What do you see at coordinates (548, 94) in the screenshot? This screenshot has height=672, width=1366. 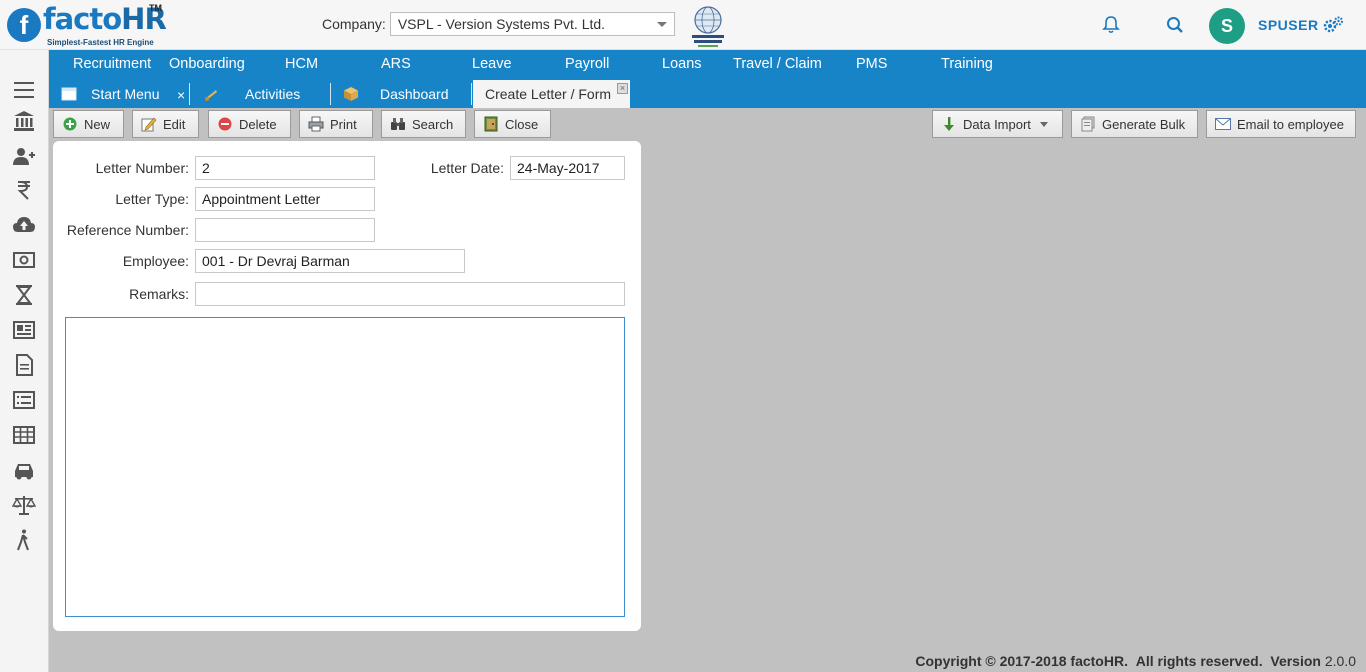 I see `tab-label: Create Letter / Form` at bounding box center [548, 94].